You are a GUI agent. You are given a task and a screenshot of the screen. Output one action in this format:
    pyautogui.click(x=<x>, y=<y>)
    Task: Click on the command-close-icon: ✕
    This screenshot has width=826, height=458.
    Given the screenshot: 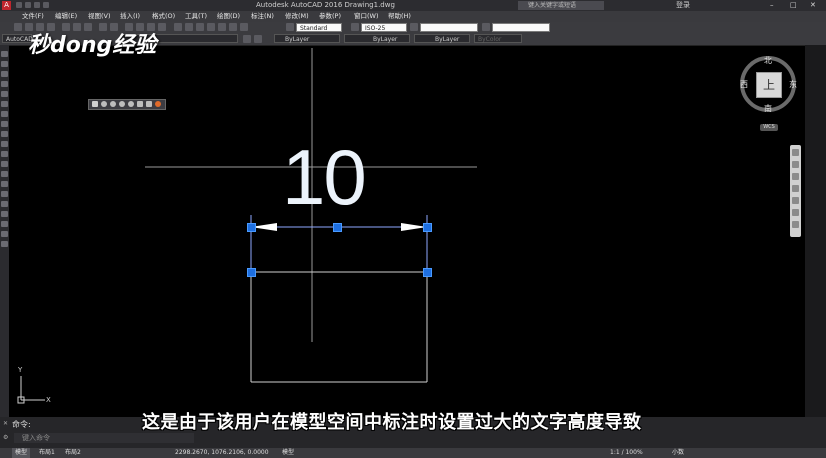 What is the action you would take?
    pyautogui.click(x=5, y=423)
    